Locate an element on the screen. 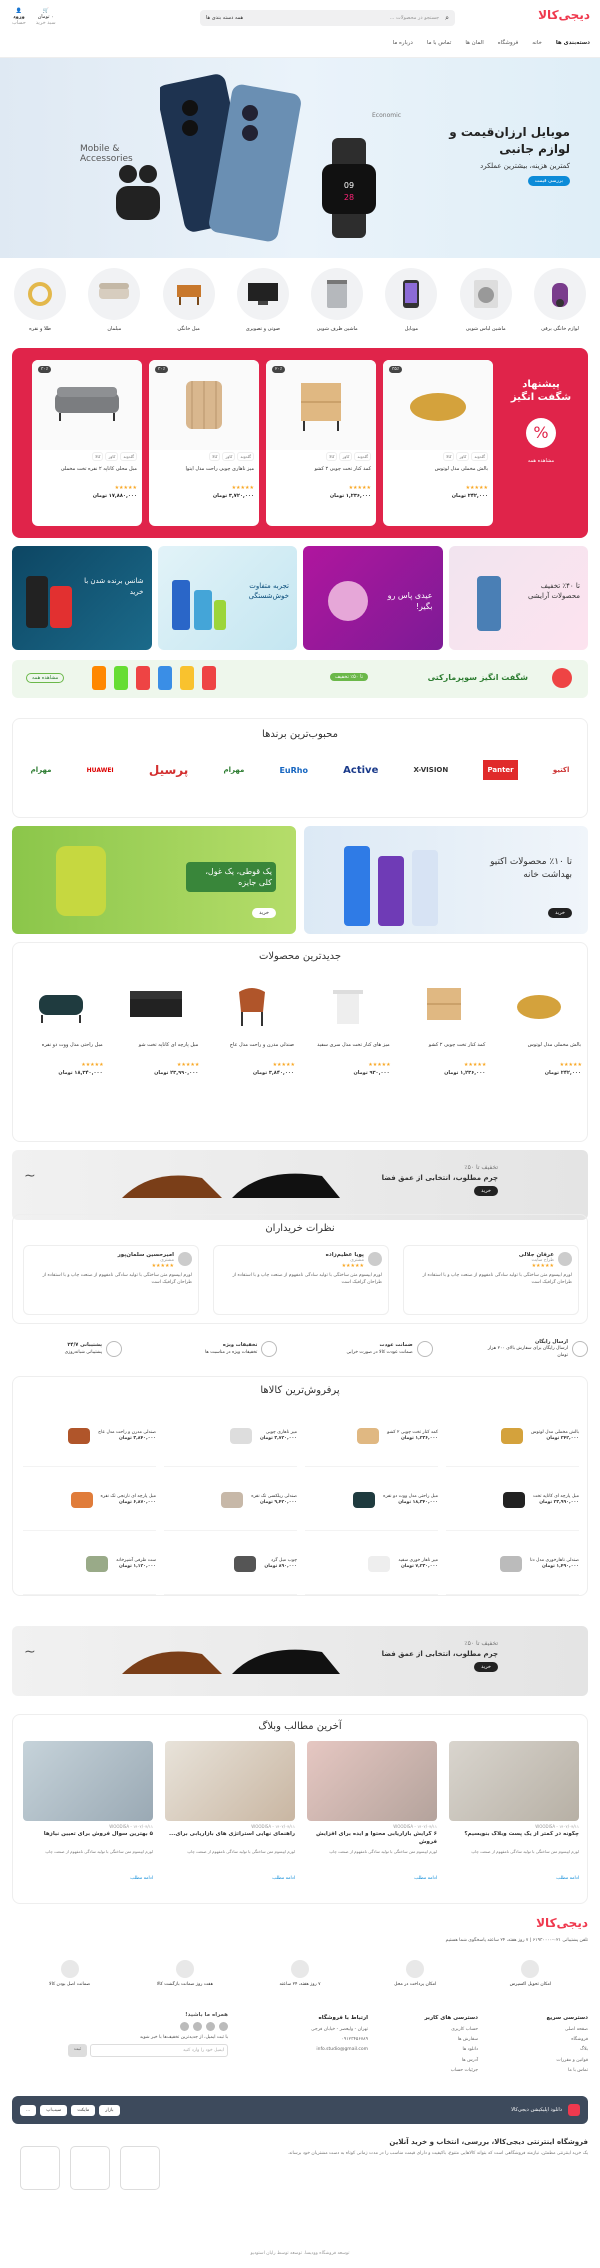  category-item: موبایل is located at coordinates (411, 300).